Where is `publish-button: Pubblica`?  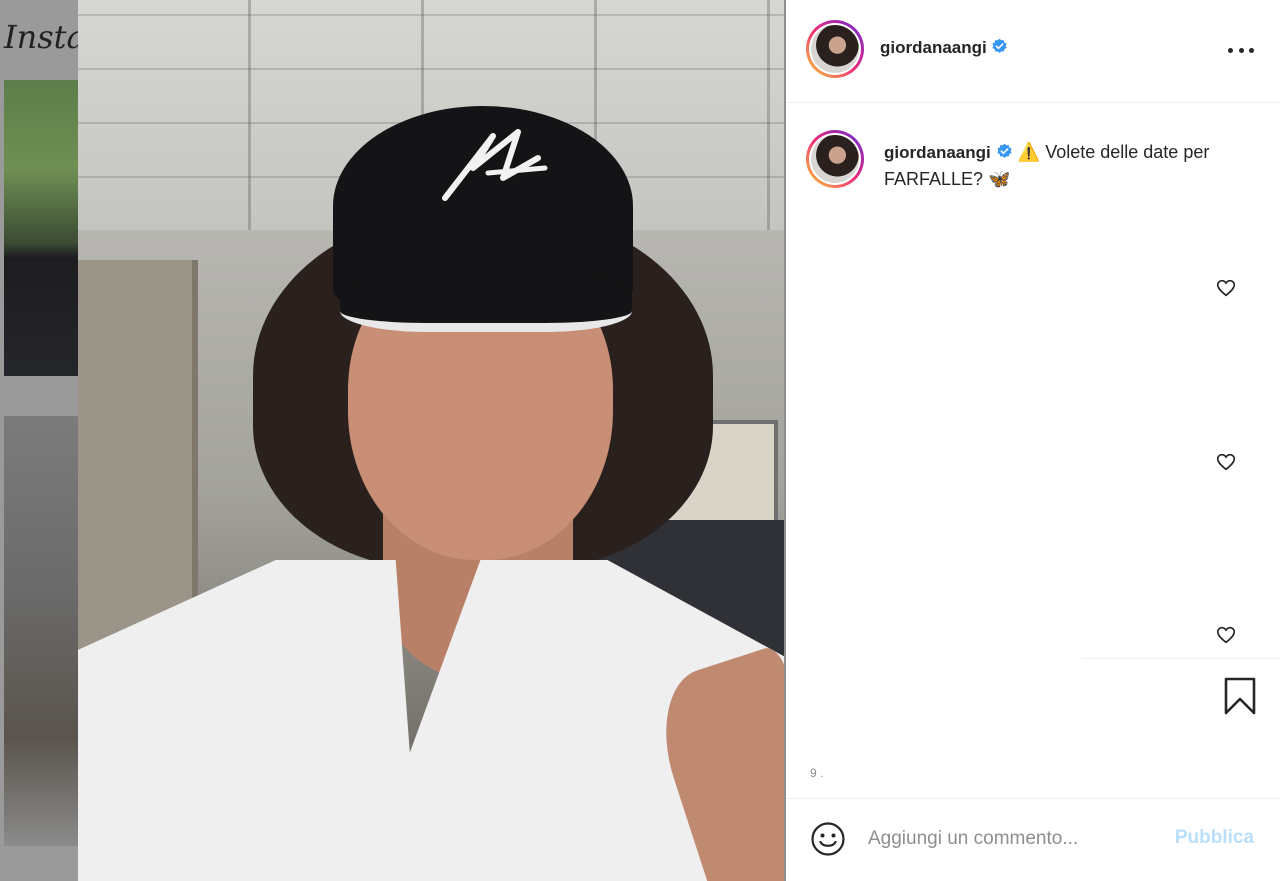
publish-button: Pubblica is located at coordinates (1214, 838).